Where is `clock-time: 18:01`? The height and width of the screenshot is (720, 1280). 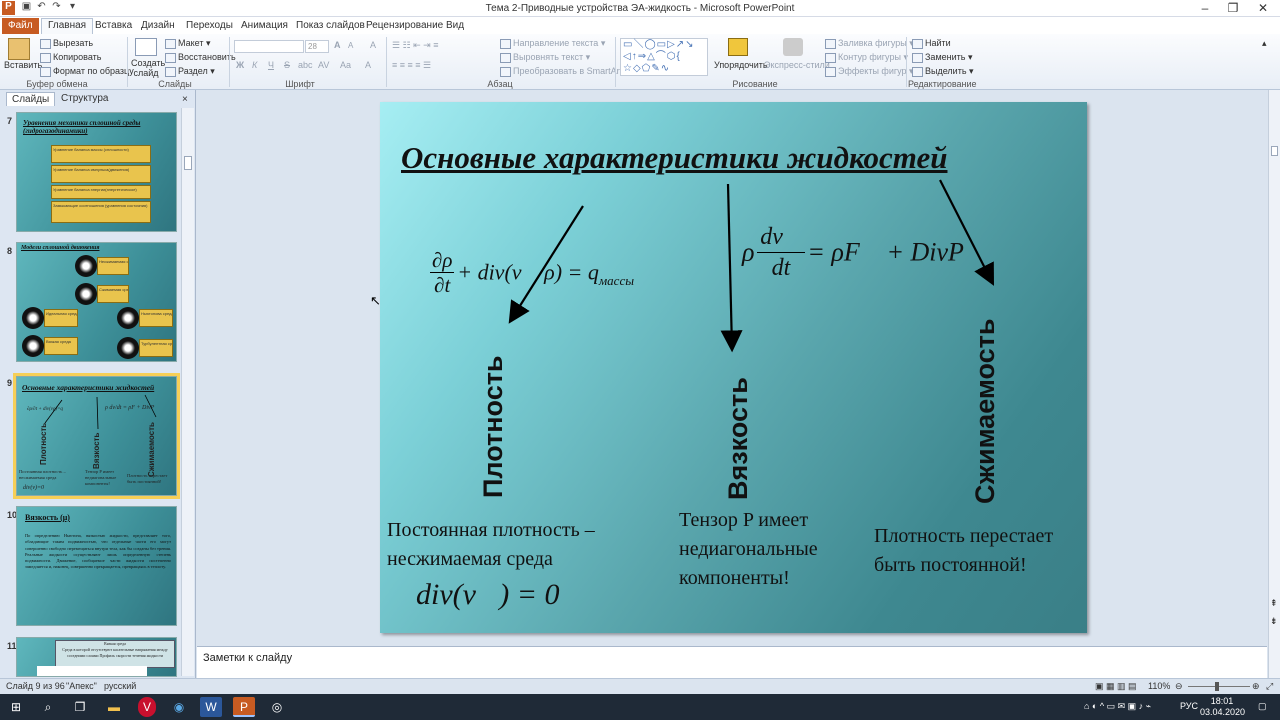 clock-time: 18:01 is located at coordinates (1222, 701).